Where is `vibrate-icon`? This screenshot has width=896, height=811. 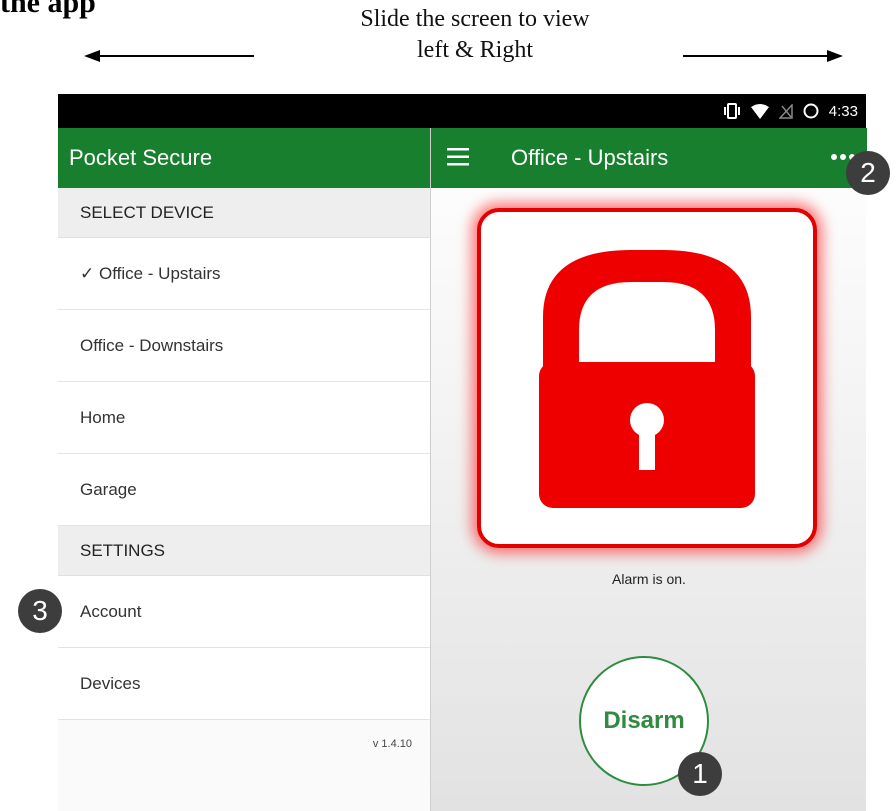
vibrate-icon is located at coordinates (731, 111).